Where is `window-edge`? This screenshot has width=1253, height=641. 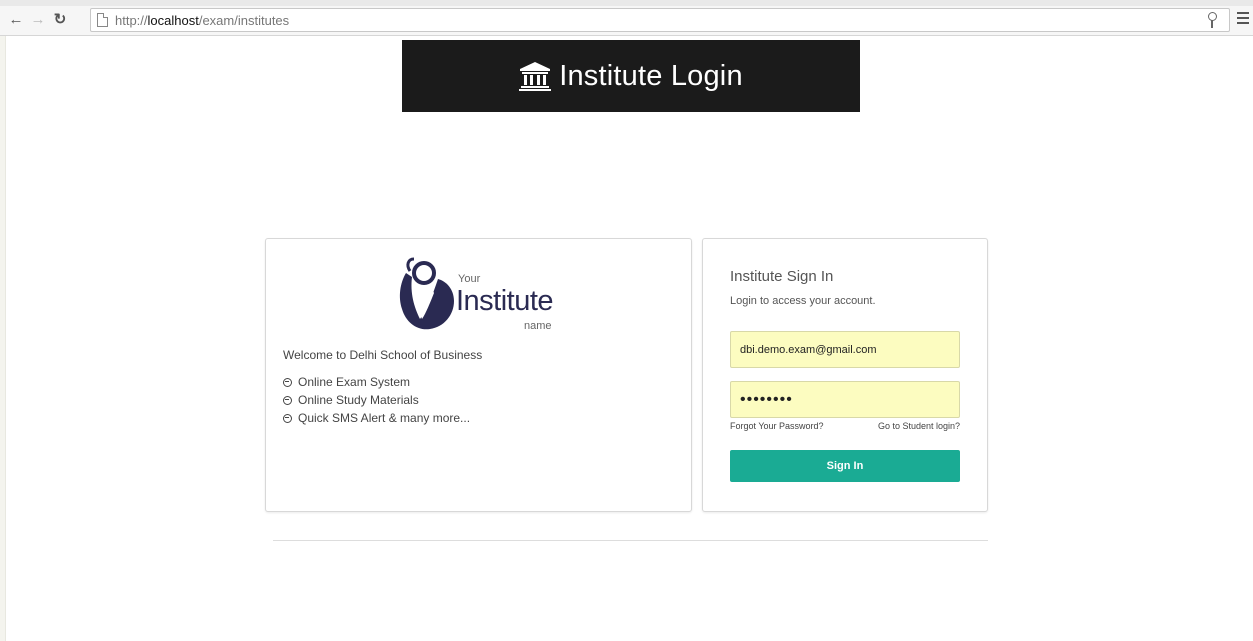
window-edge is located at coordinates (3, 338).